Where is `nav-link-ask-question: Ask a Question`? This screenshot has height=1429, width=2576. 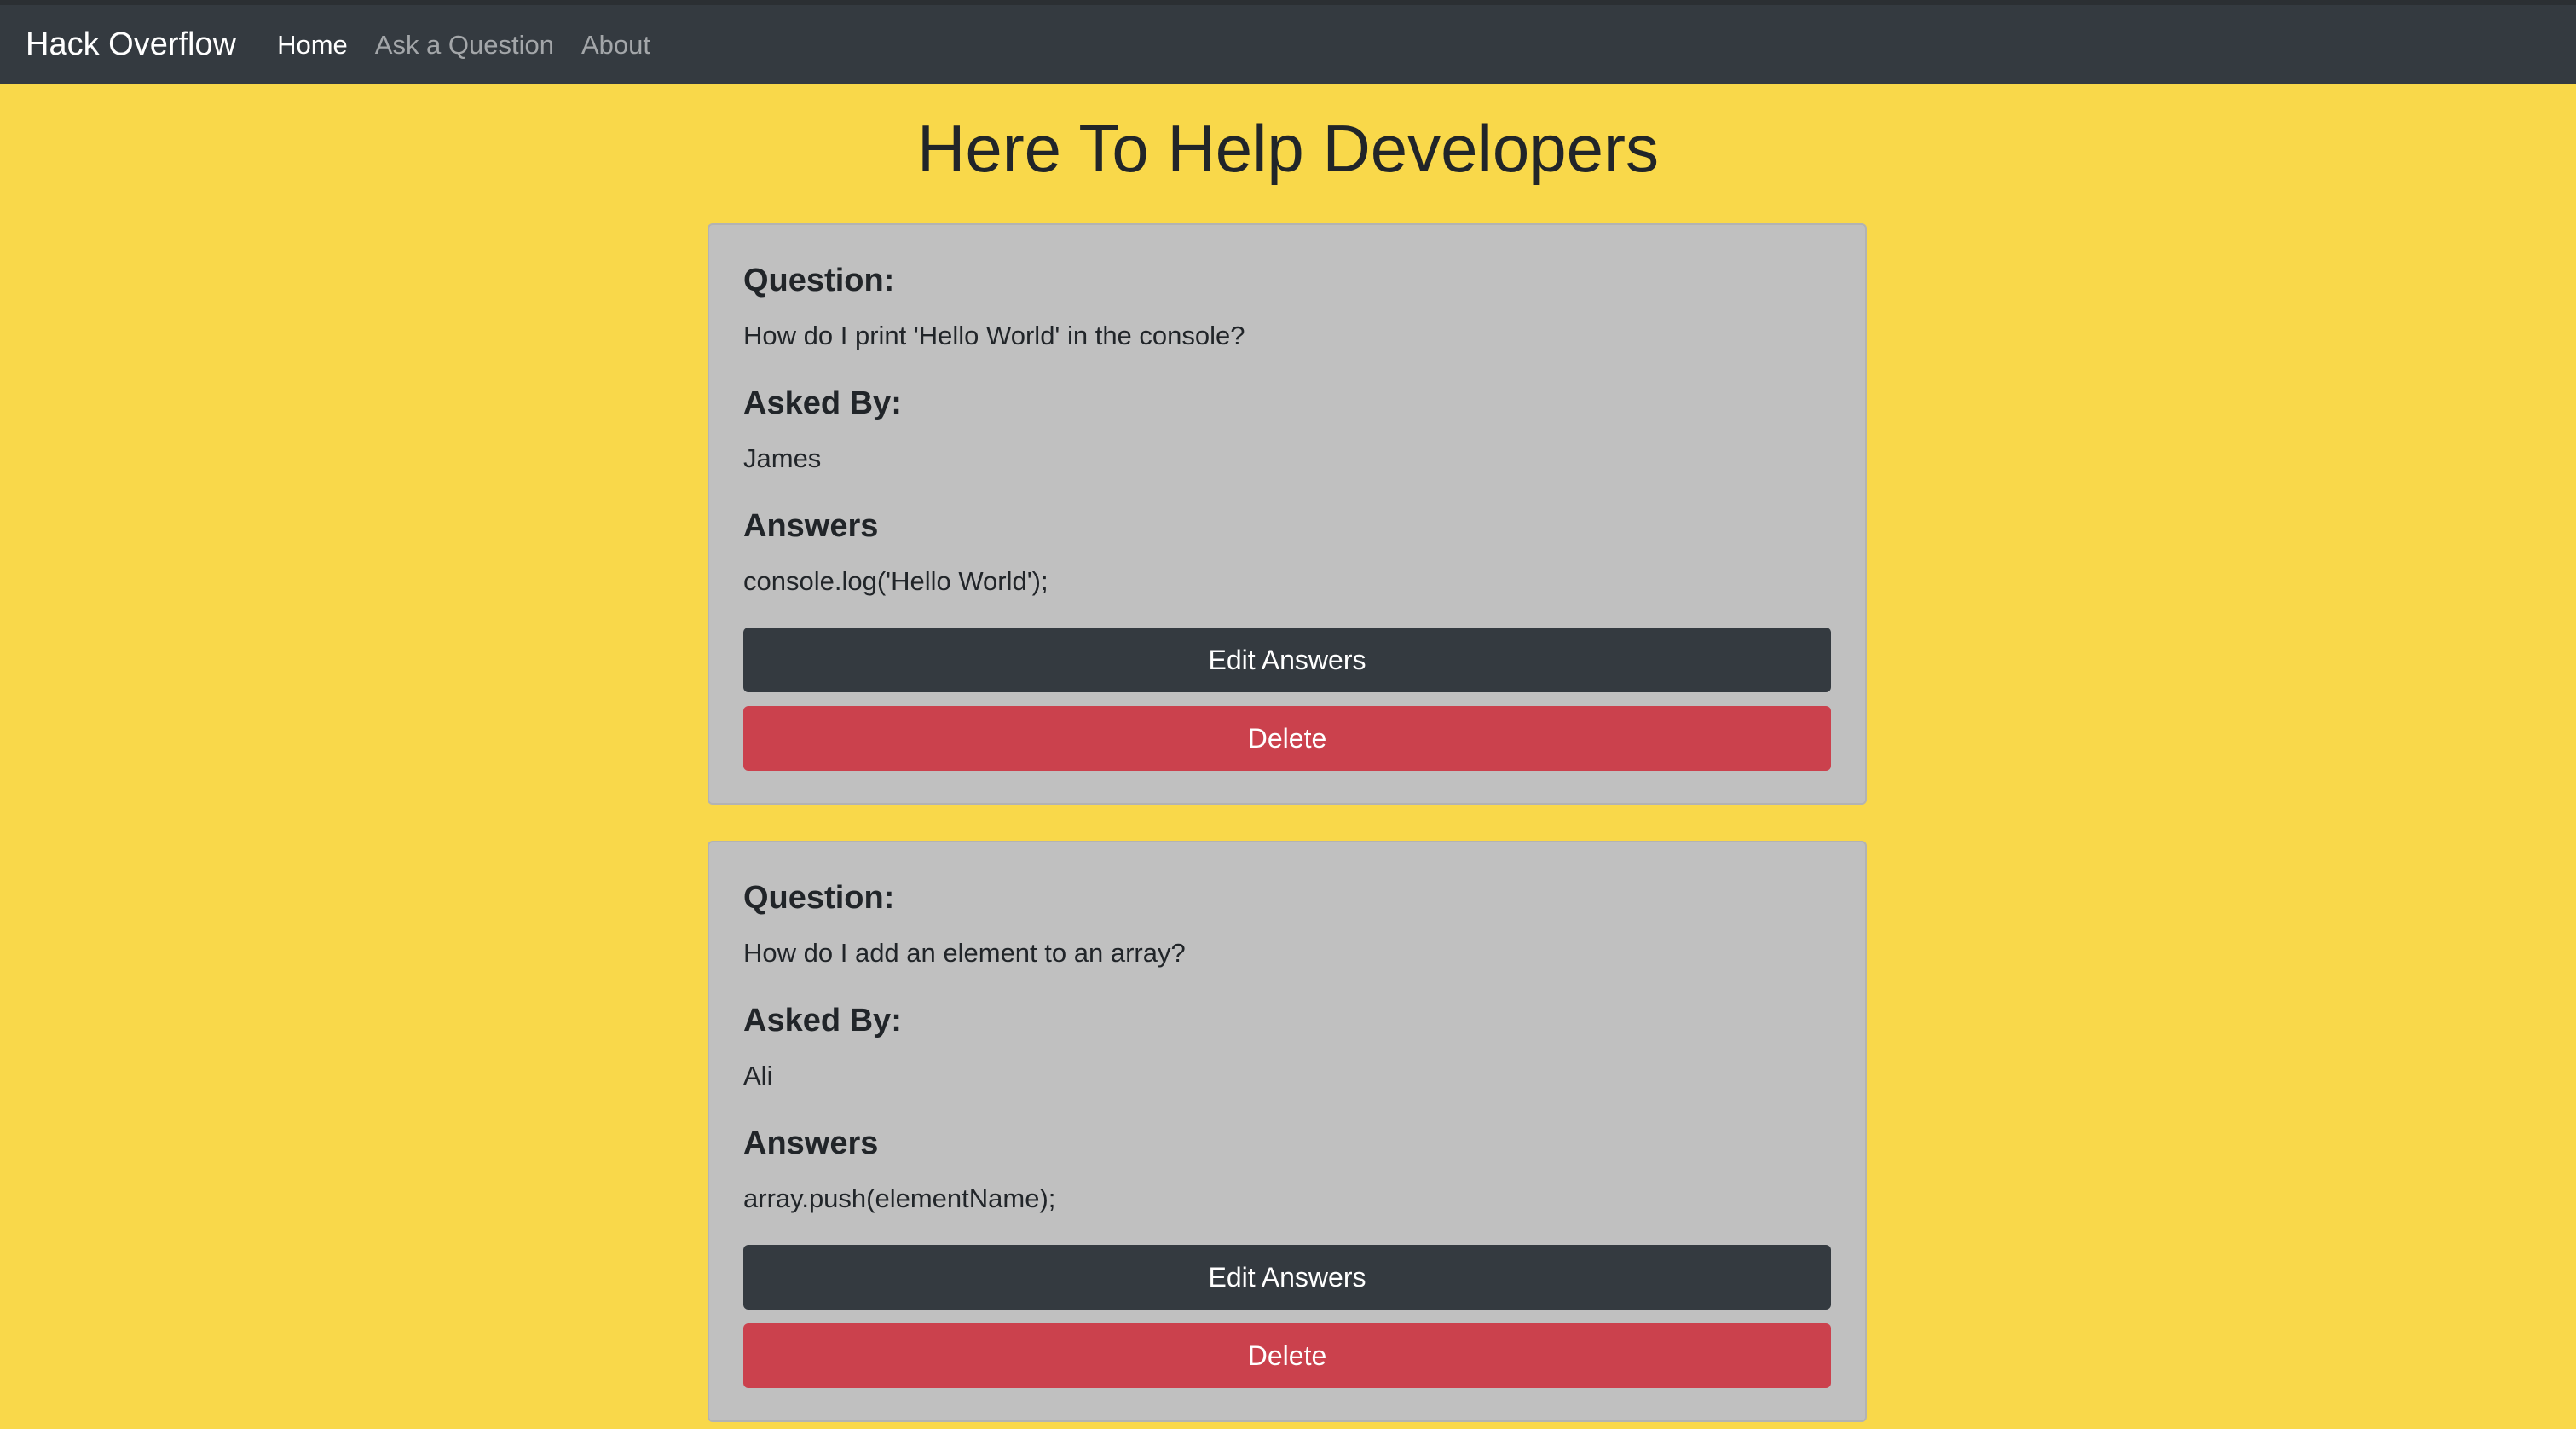 nav-link-ask-question: Ask a Question is located at coordinates (464, 45).